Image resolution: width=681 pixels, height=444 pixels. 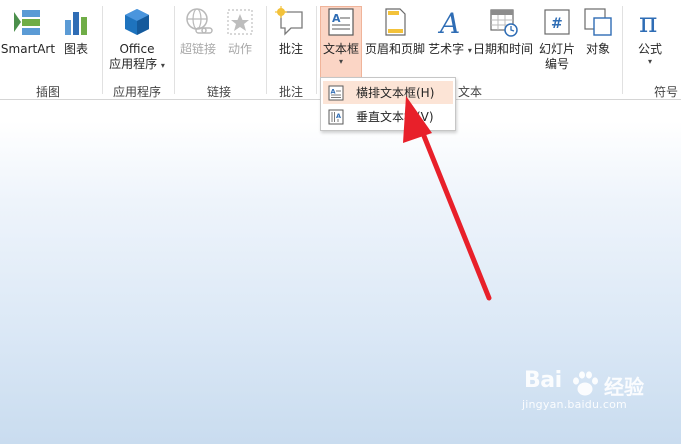 I want to click on chart-button: 图表, so click(x=76, y=31).